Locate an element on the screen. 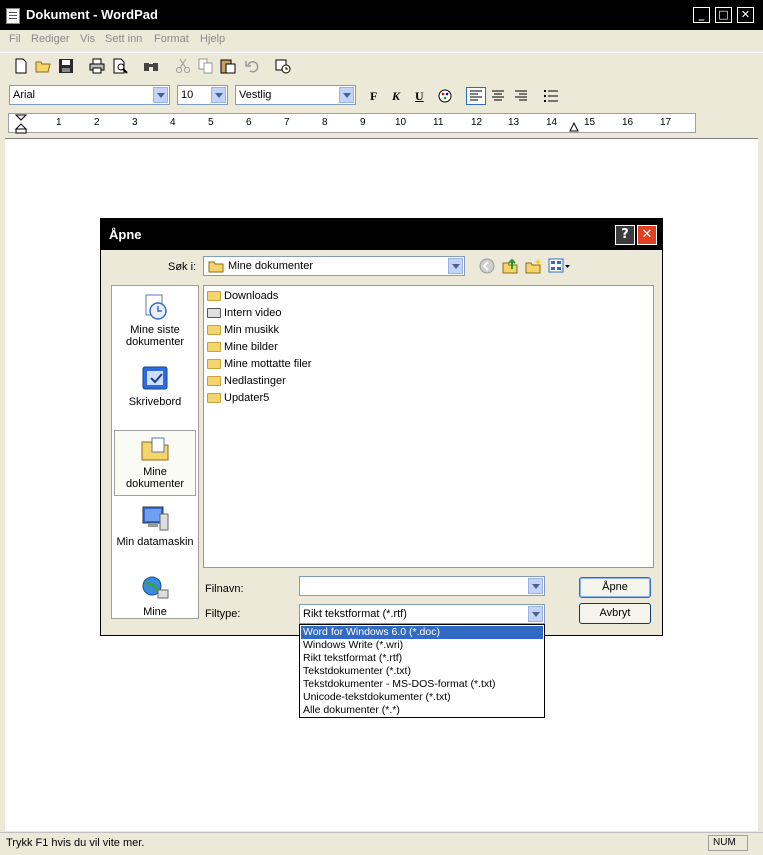  filetype-label: Filtype: is located at coordinates (223, 614).